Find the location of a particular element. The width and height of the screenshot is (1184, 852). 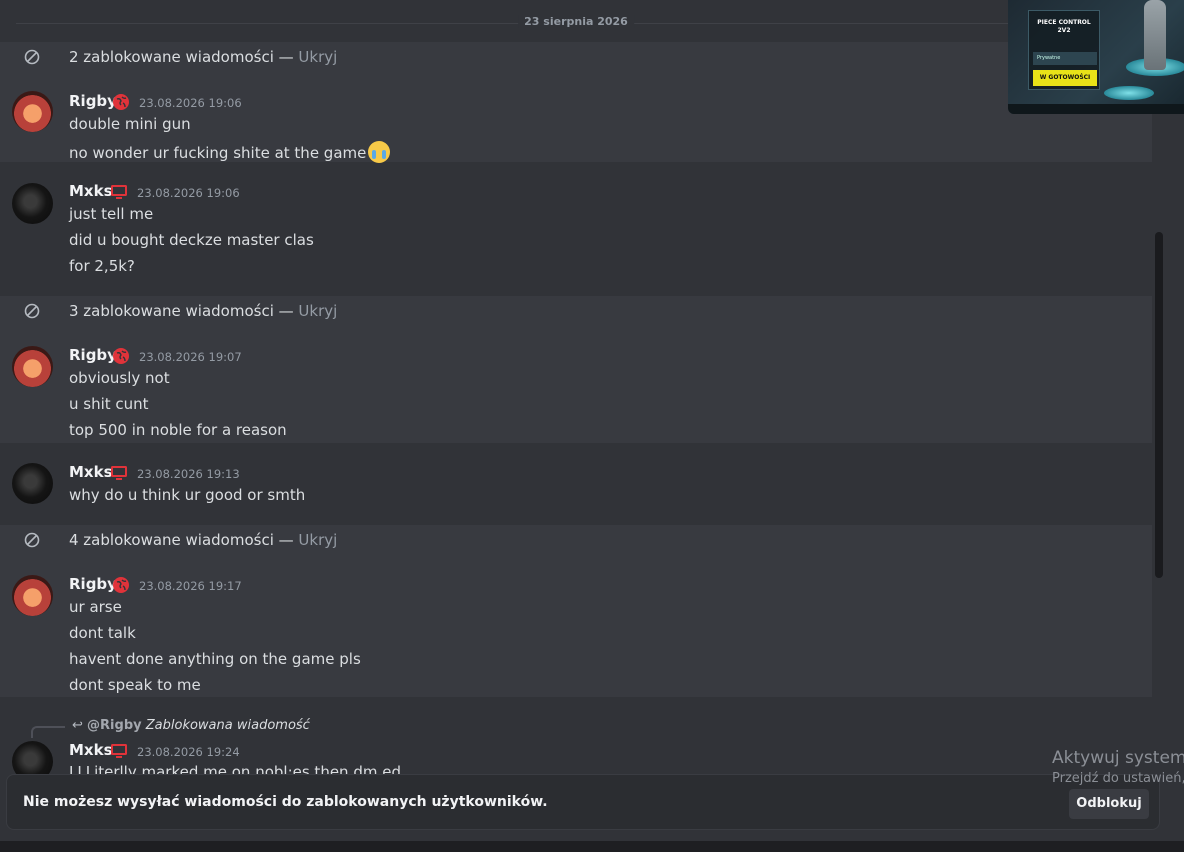

blocked-messages-bar: 2 zablokowane wiadomości — Ukryj is located at coordinates (576, 57).